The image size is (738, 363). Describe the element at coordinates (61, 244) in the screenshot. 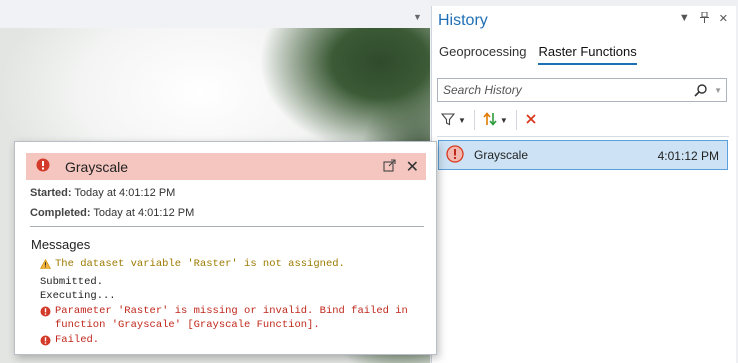

I see `messages-heading: Messages` at that location.